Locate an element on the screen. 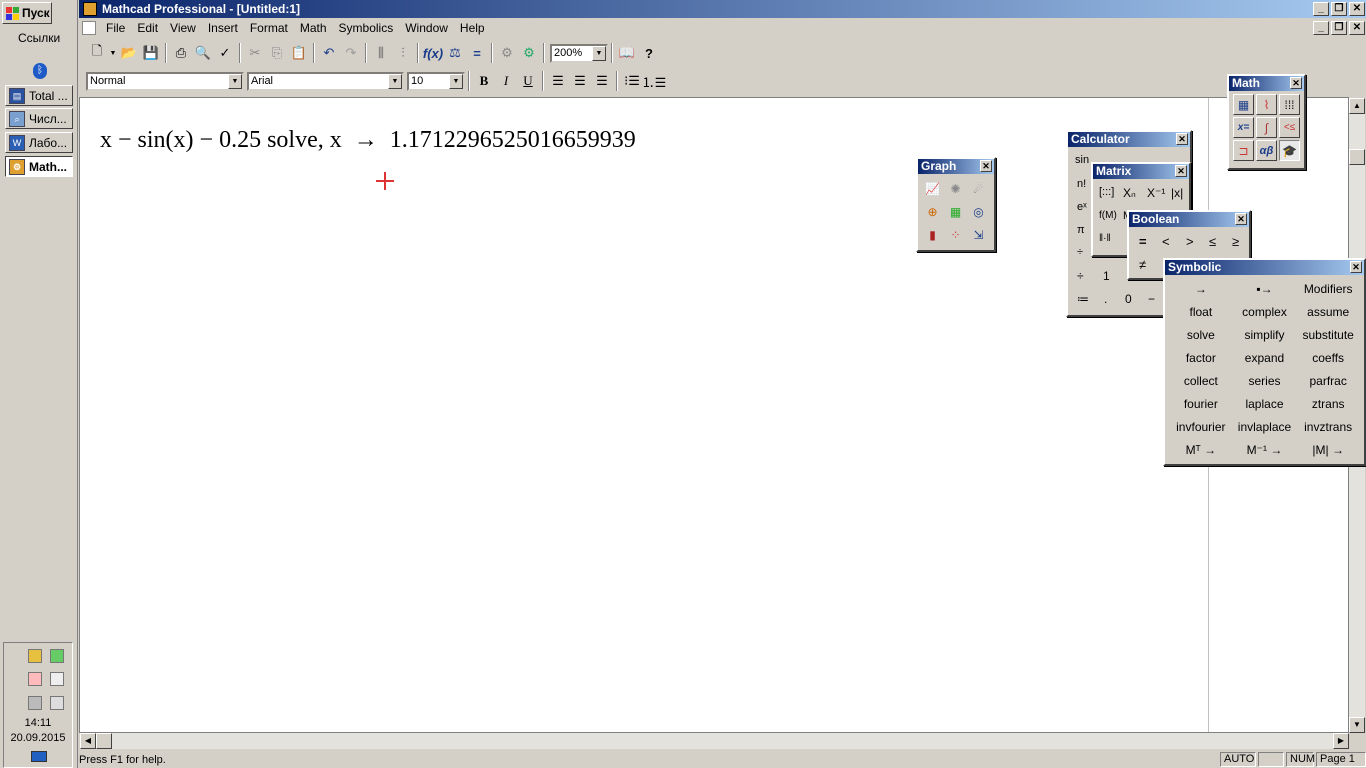 Image resolution: width=1366 pixels, height=768 pixels. surface-plot-3d-icon: ☄ is located at coordinates (978, 188).